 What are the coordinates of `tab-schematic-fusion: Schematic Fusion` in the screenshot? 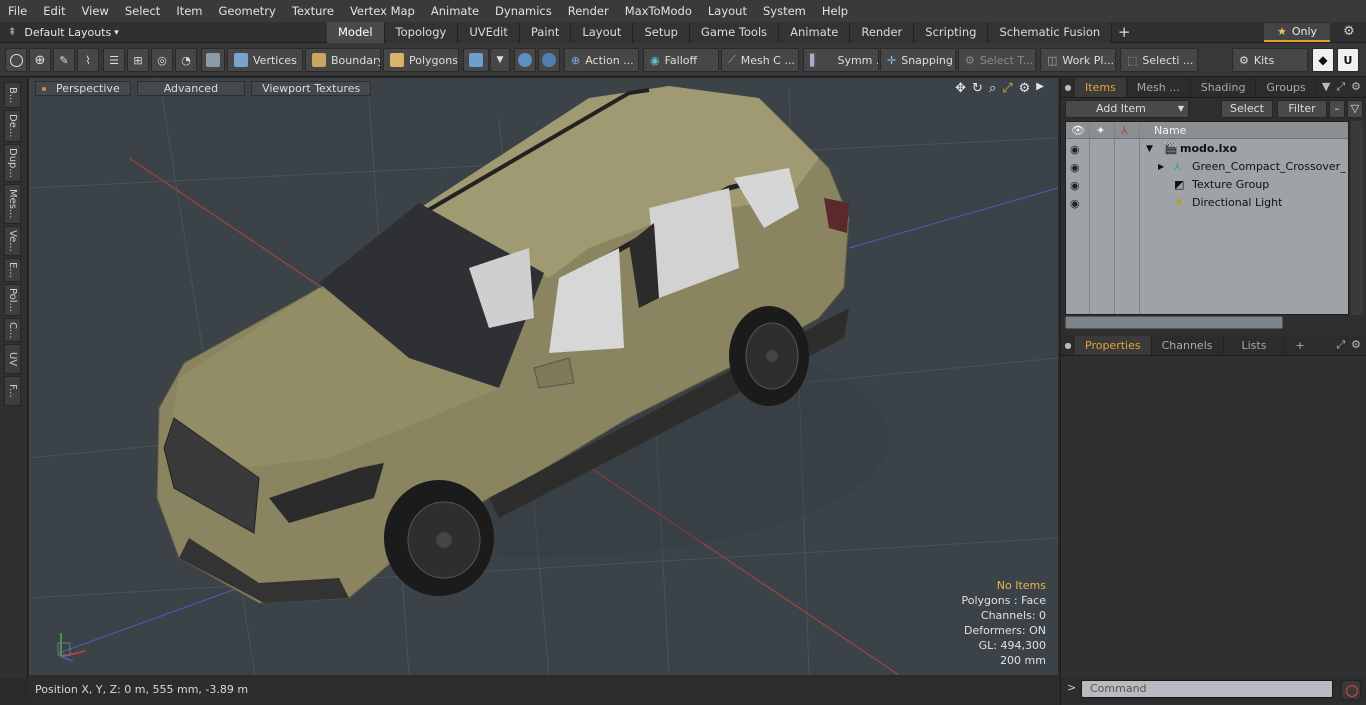 It's located at (1050, 32).